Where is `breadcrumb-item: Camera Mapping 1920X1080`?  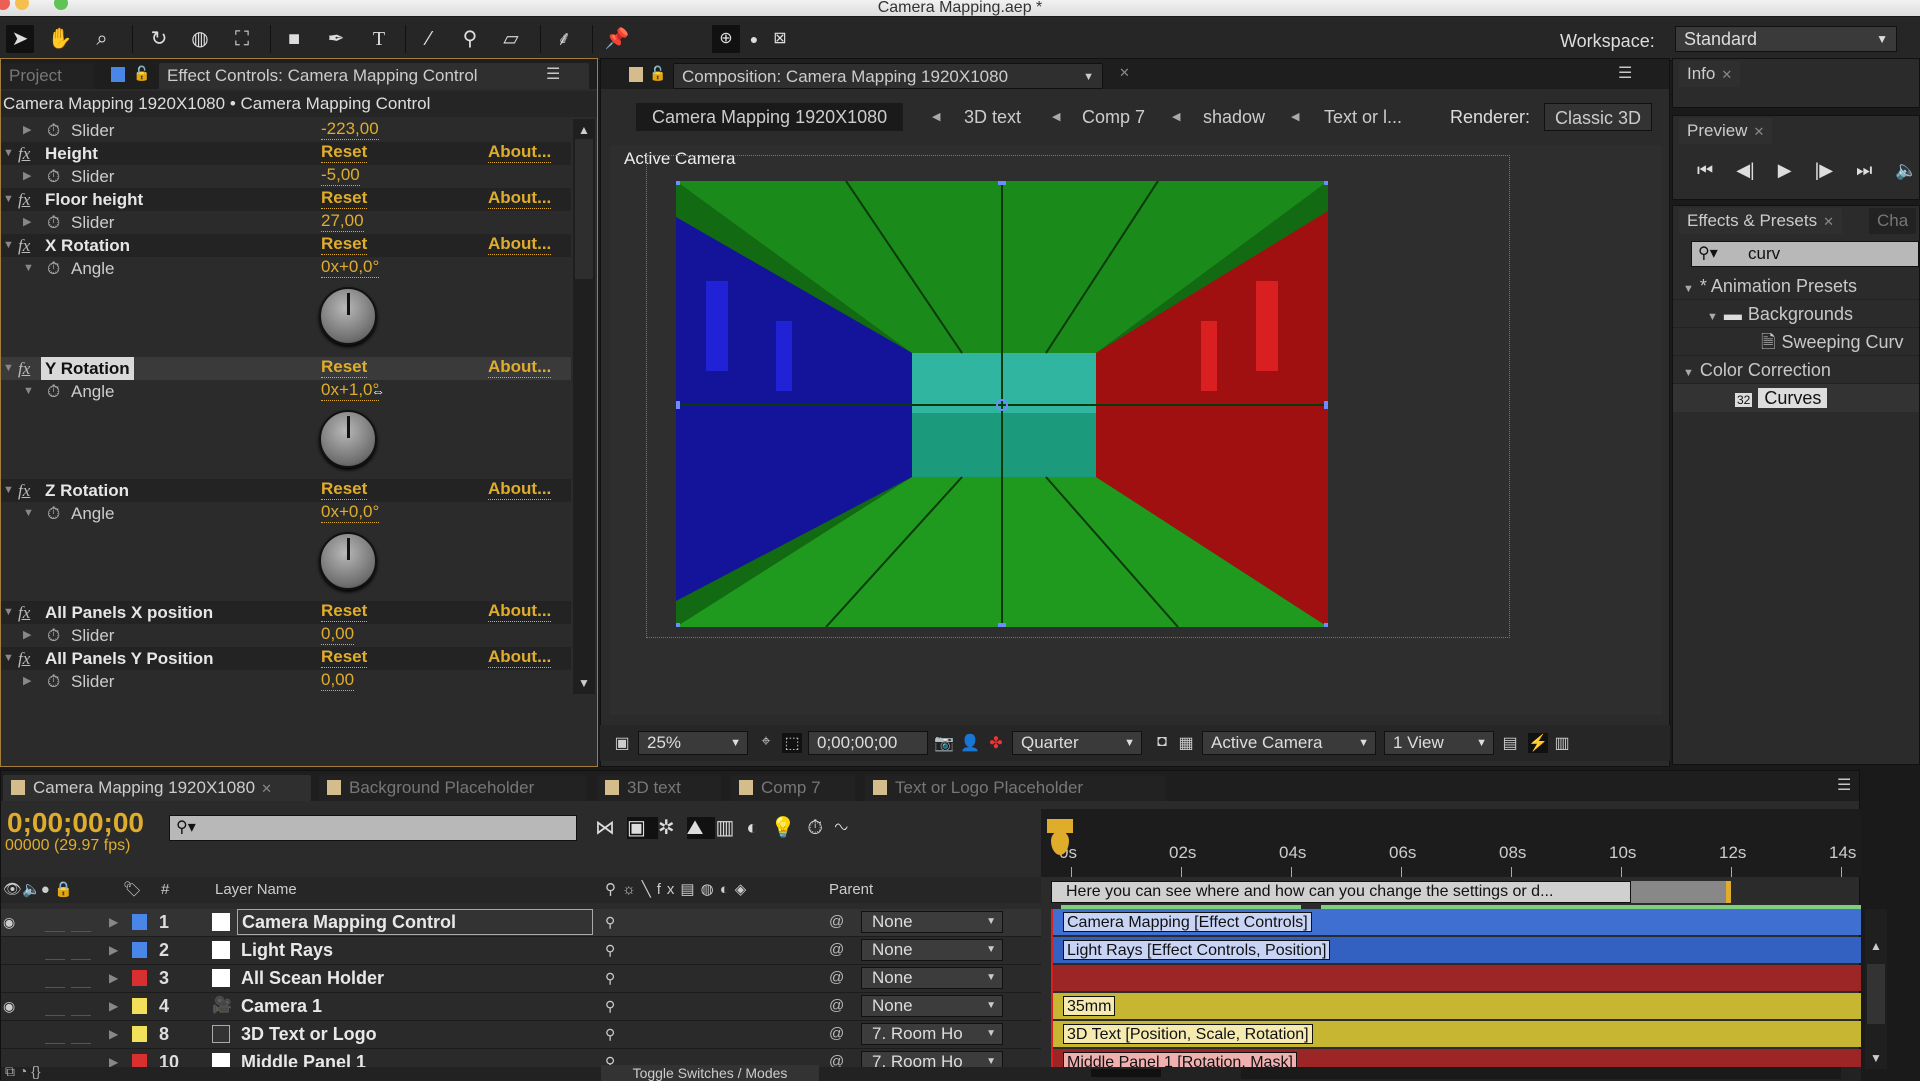
breadcrumb-item: Camera Mapping 1920X1080 is located at coordinates (770, 117).